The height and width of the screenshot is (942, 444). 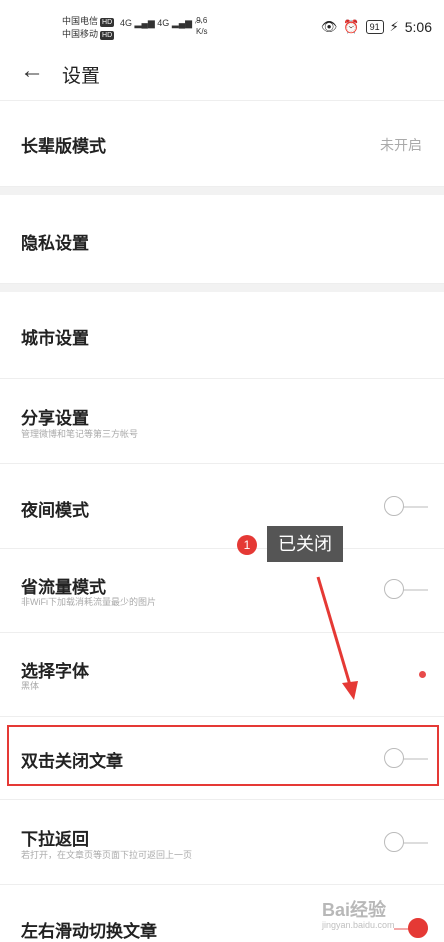 What do you see at coordinates (30, 686) in the screenshot?
I see `font-sub: 黑体` at bounding box center [30, 686].